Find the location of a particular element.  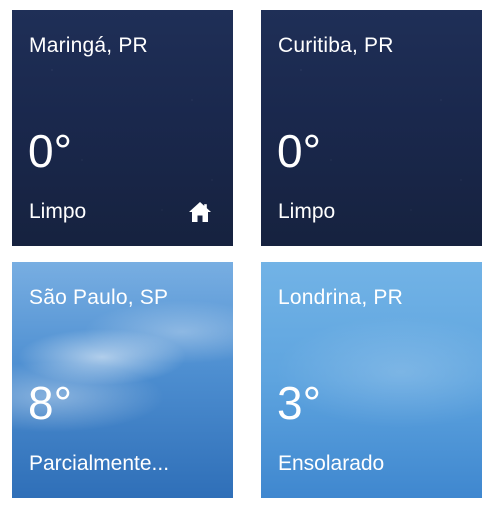

tile-city-name: Maringá, PR is located at coordinates (88, 45).